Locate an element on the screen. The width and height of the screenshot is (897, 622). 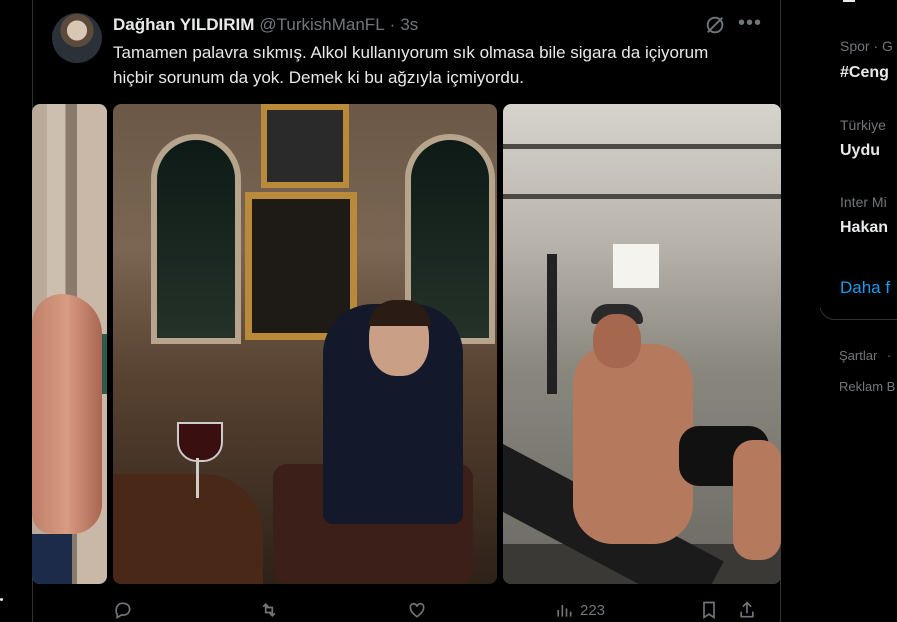
grok-icon is located at coordinates (715, 25).